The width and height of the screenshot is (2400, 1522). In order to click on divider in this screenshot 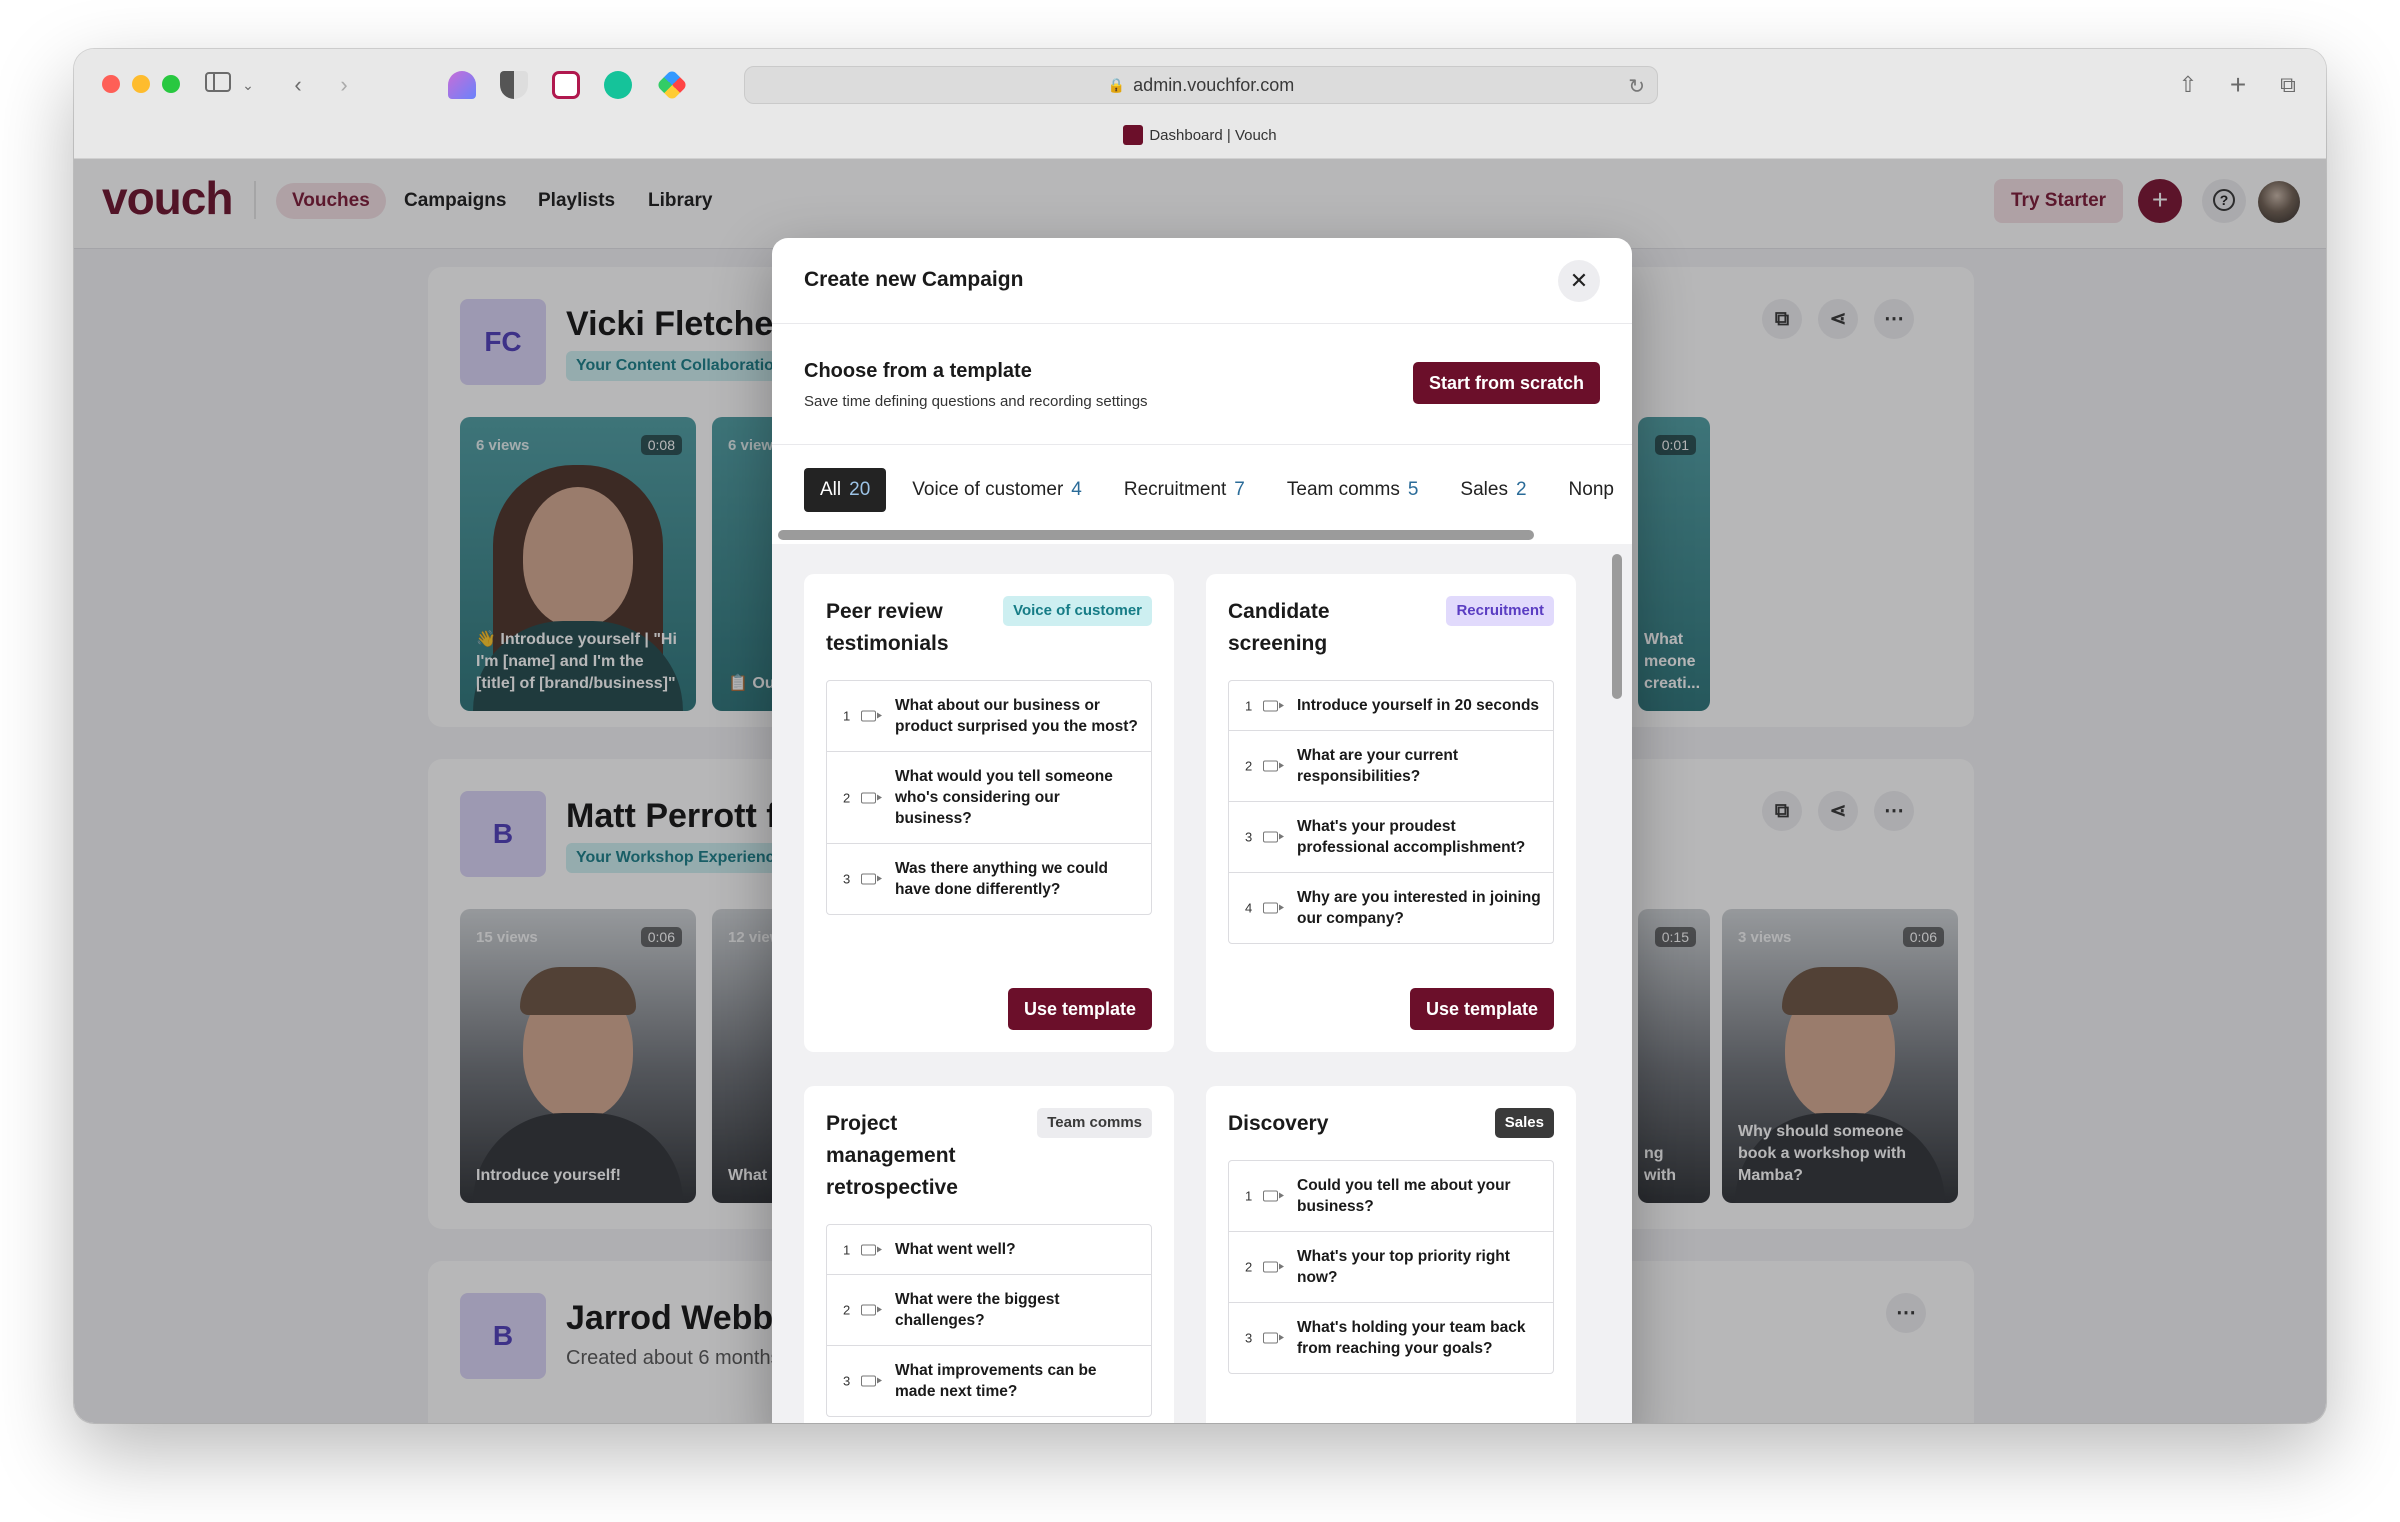, I will do `click(1202, 444)`.